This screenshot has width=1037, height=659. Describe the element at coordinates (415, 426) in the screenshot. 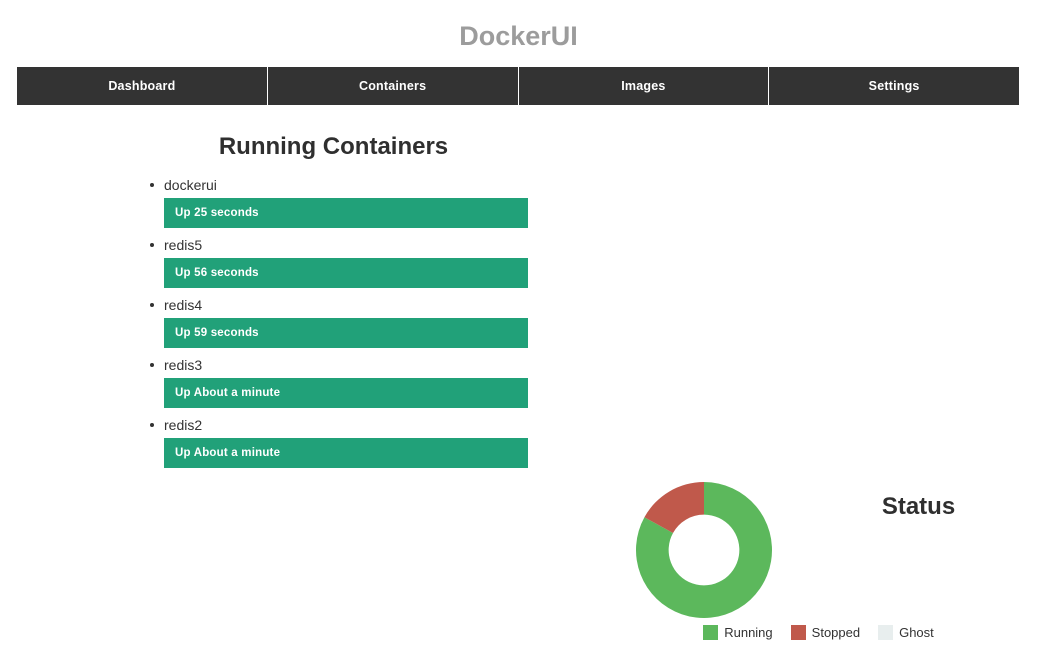

I see `container-name: redis2` at that location.